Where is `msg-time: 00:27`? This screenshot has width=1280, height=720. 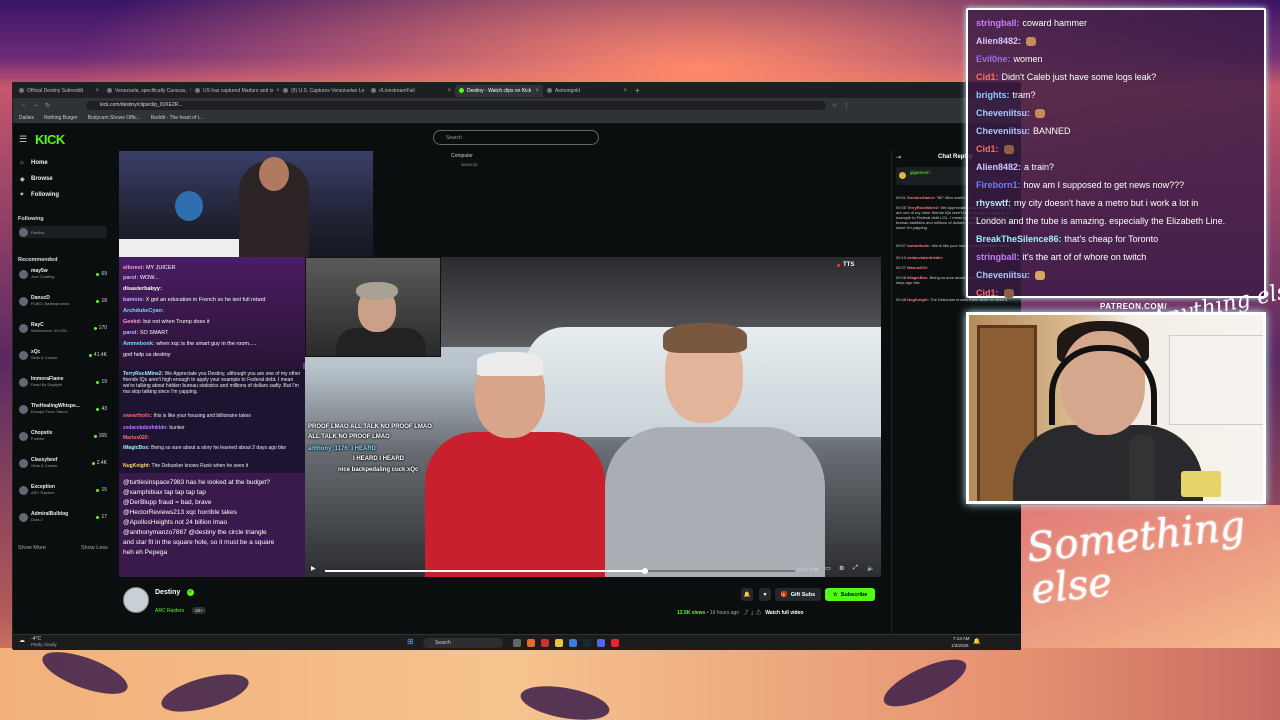 msg-time: 00:27 is located at coordinates (901, 267).